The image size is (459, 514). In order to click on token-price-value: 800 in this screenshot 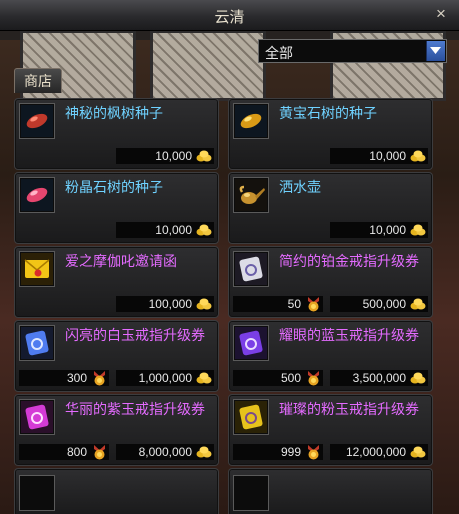, I will do `click(76, 452)`.